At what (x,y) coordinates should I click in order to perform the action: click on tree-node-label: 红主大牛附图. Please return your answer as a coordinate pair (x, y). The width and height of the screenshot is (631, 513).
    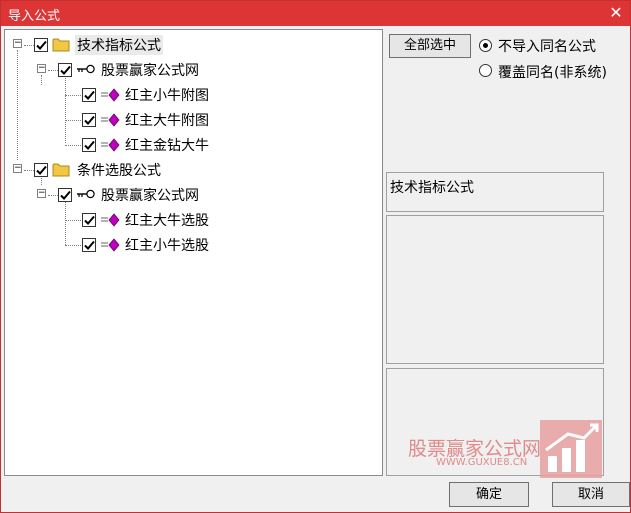
    Looking at the image, I should click on (167, 121).